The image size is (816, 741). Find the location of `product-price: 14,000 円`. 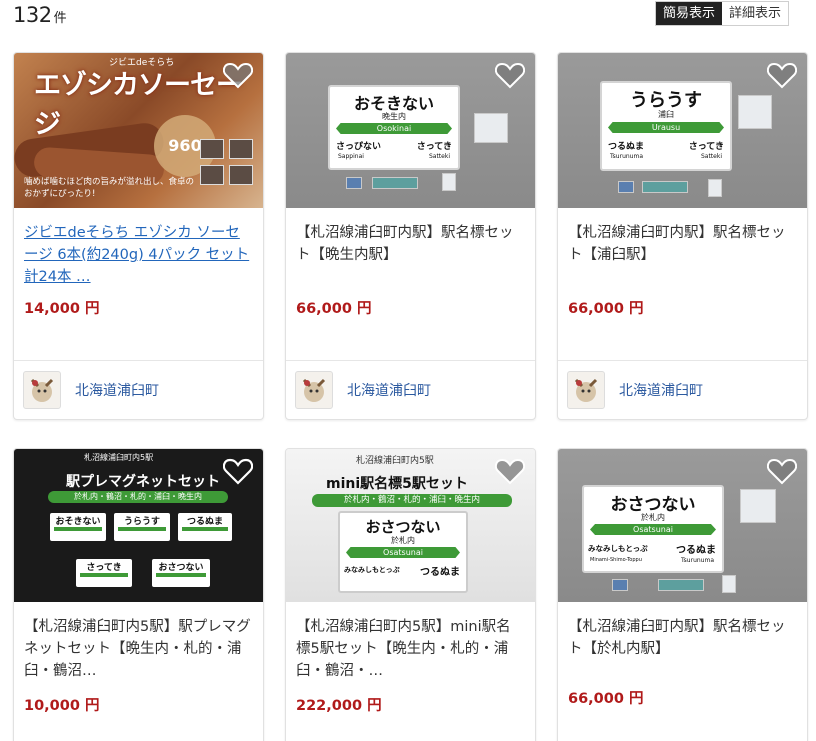

product-price: 14,000 円 is located at coordinates (62, 309).